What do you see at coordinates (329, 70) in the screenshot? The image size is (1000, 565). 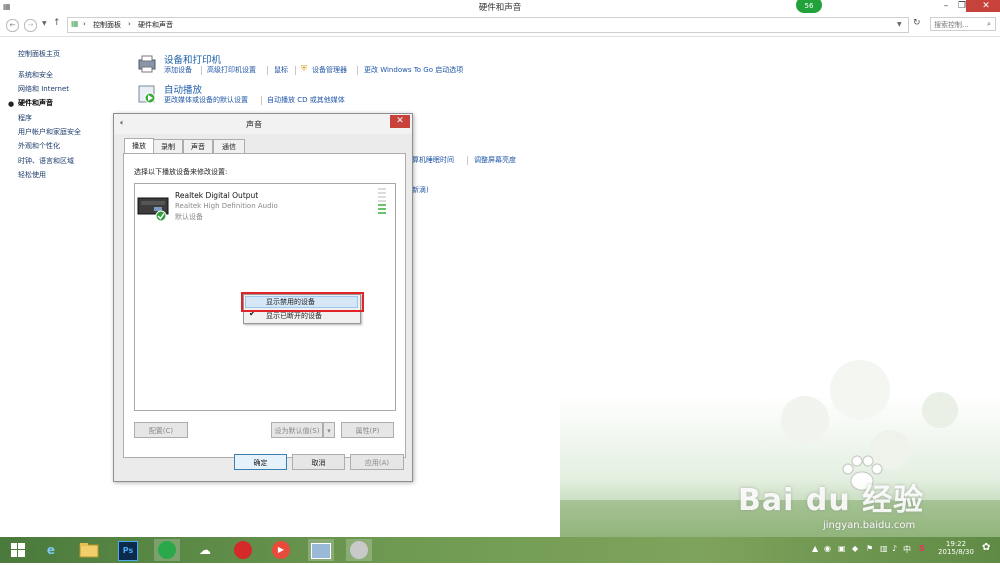 I see `device-manager-link: 设备管理器` at bounding box center [329, 70].